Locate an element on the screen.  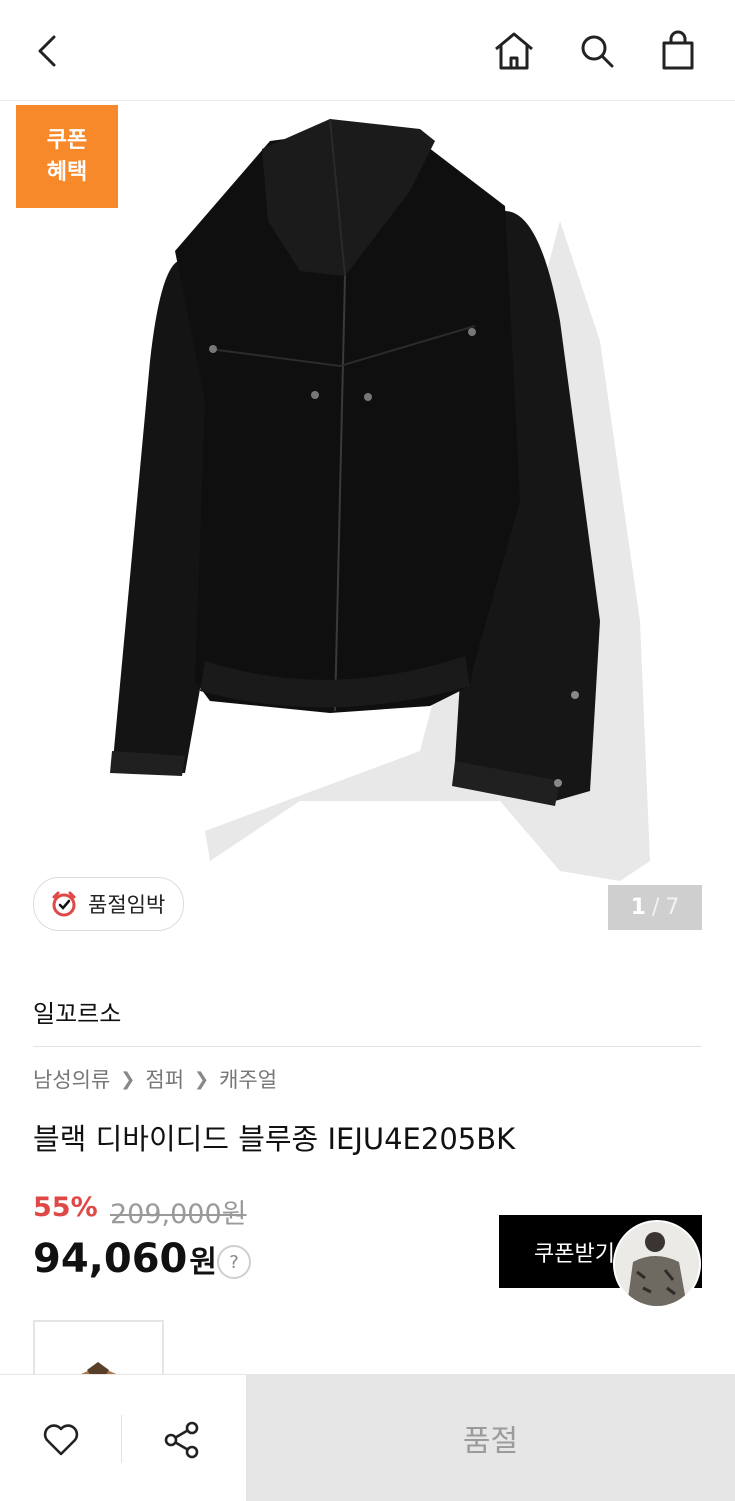
bottom-action-bar: 품절 is located at coordinates (367, 1437).